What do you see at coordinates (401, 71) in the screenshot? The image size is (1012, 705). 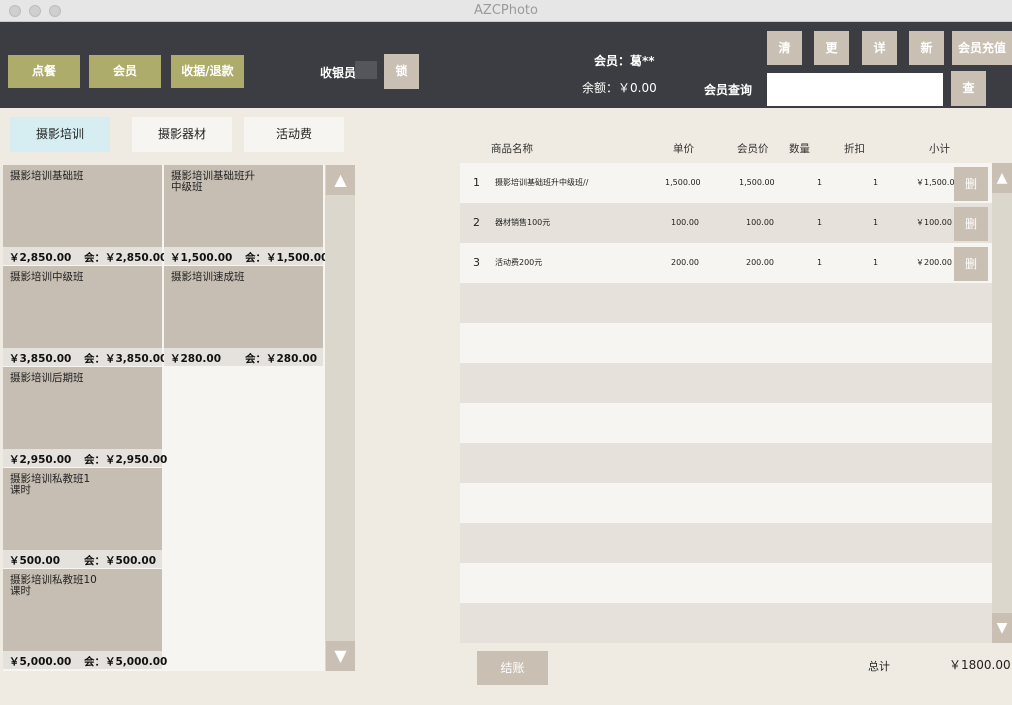 I see `lock-button: 锁` at bounding box center [401, 71].